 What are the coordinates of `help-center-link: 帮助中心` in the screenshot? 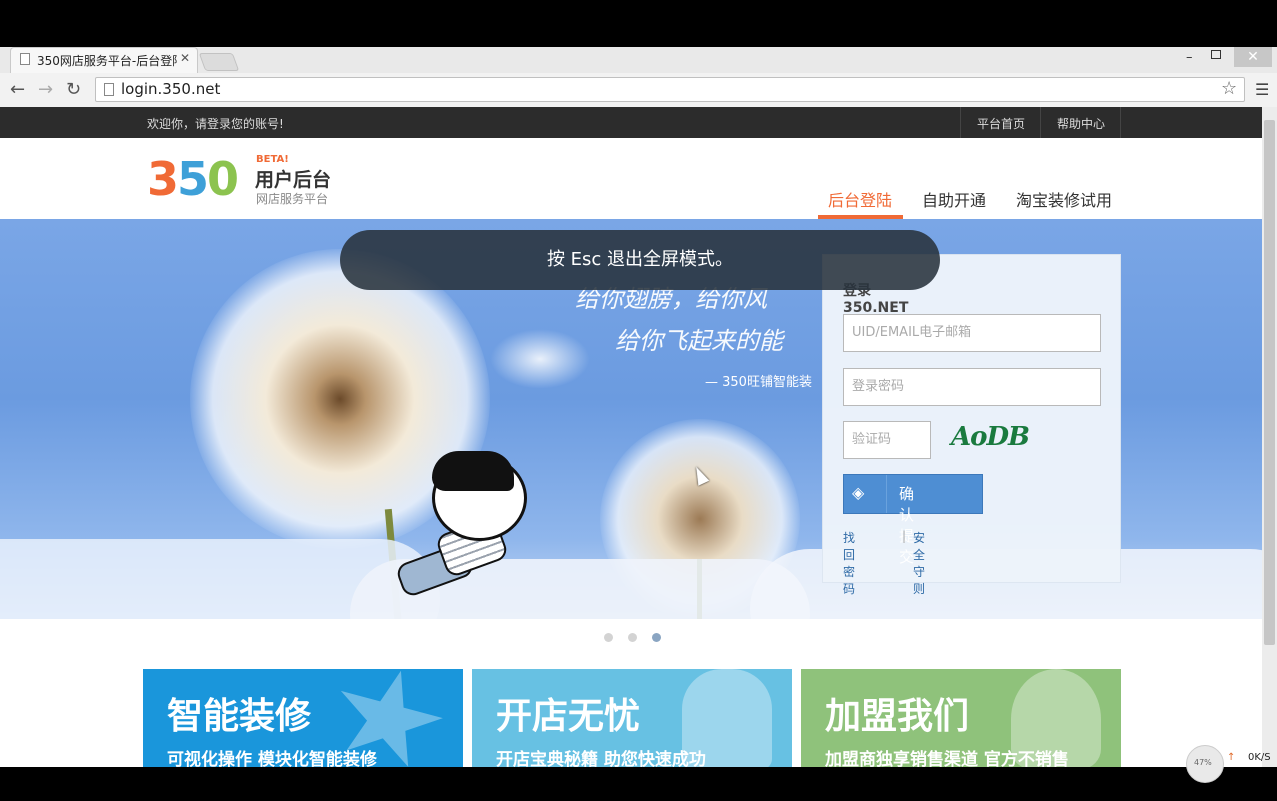 It's located at (1081, 123).